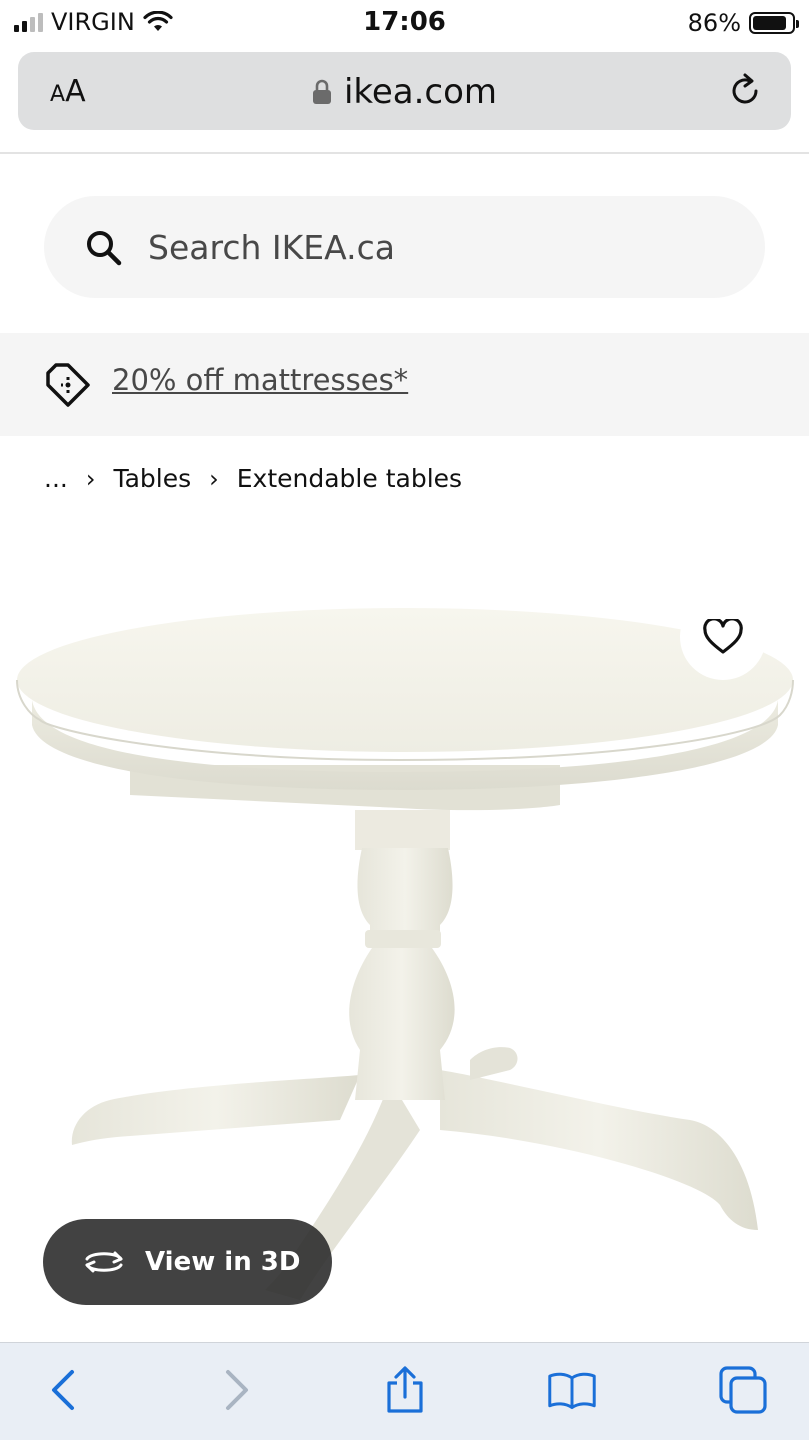 The height and width of the screenshot is (1440, 809). What do you see at coordinates (68, 385) in the screenshot?
I see `price-tag-icon` at bounding box center [68, 385].